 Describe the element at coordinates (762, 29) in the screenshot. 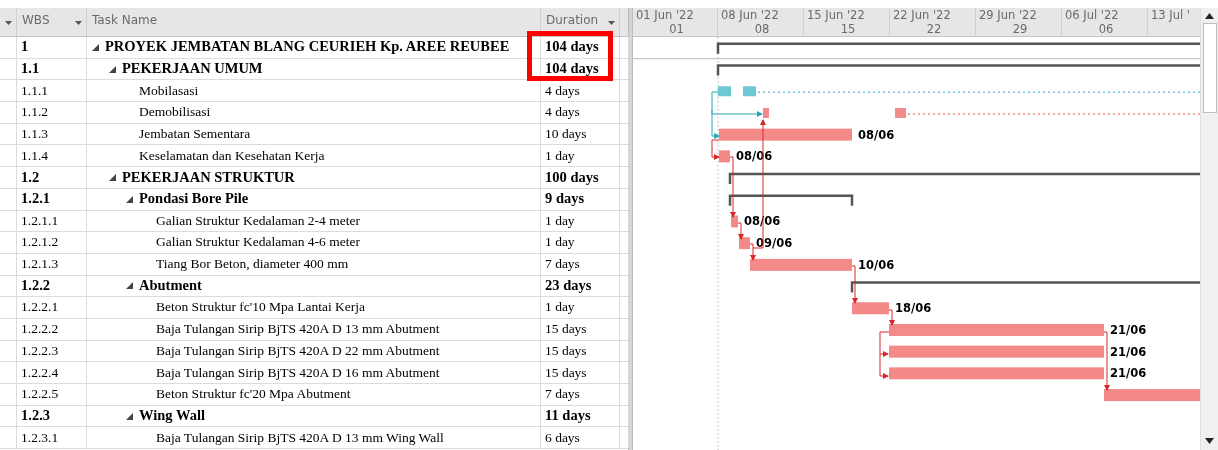

I see `timescale-label: 08` at that location.